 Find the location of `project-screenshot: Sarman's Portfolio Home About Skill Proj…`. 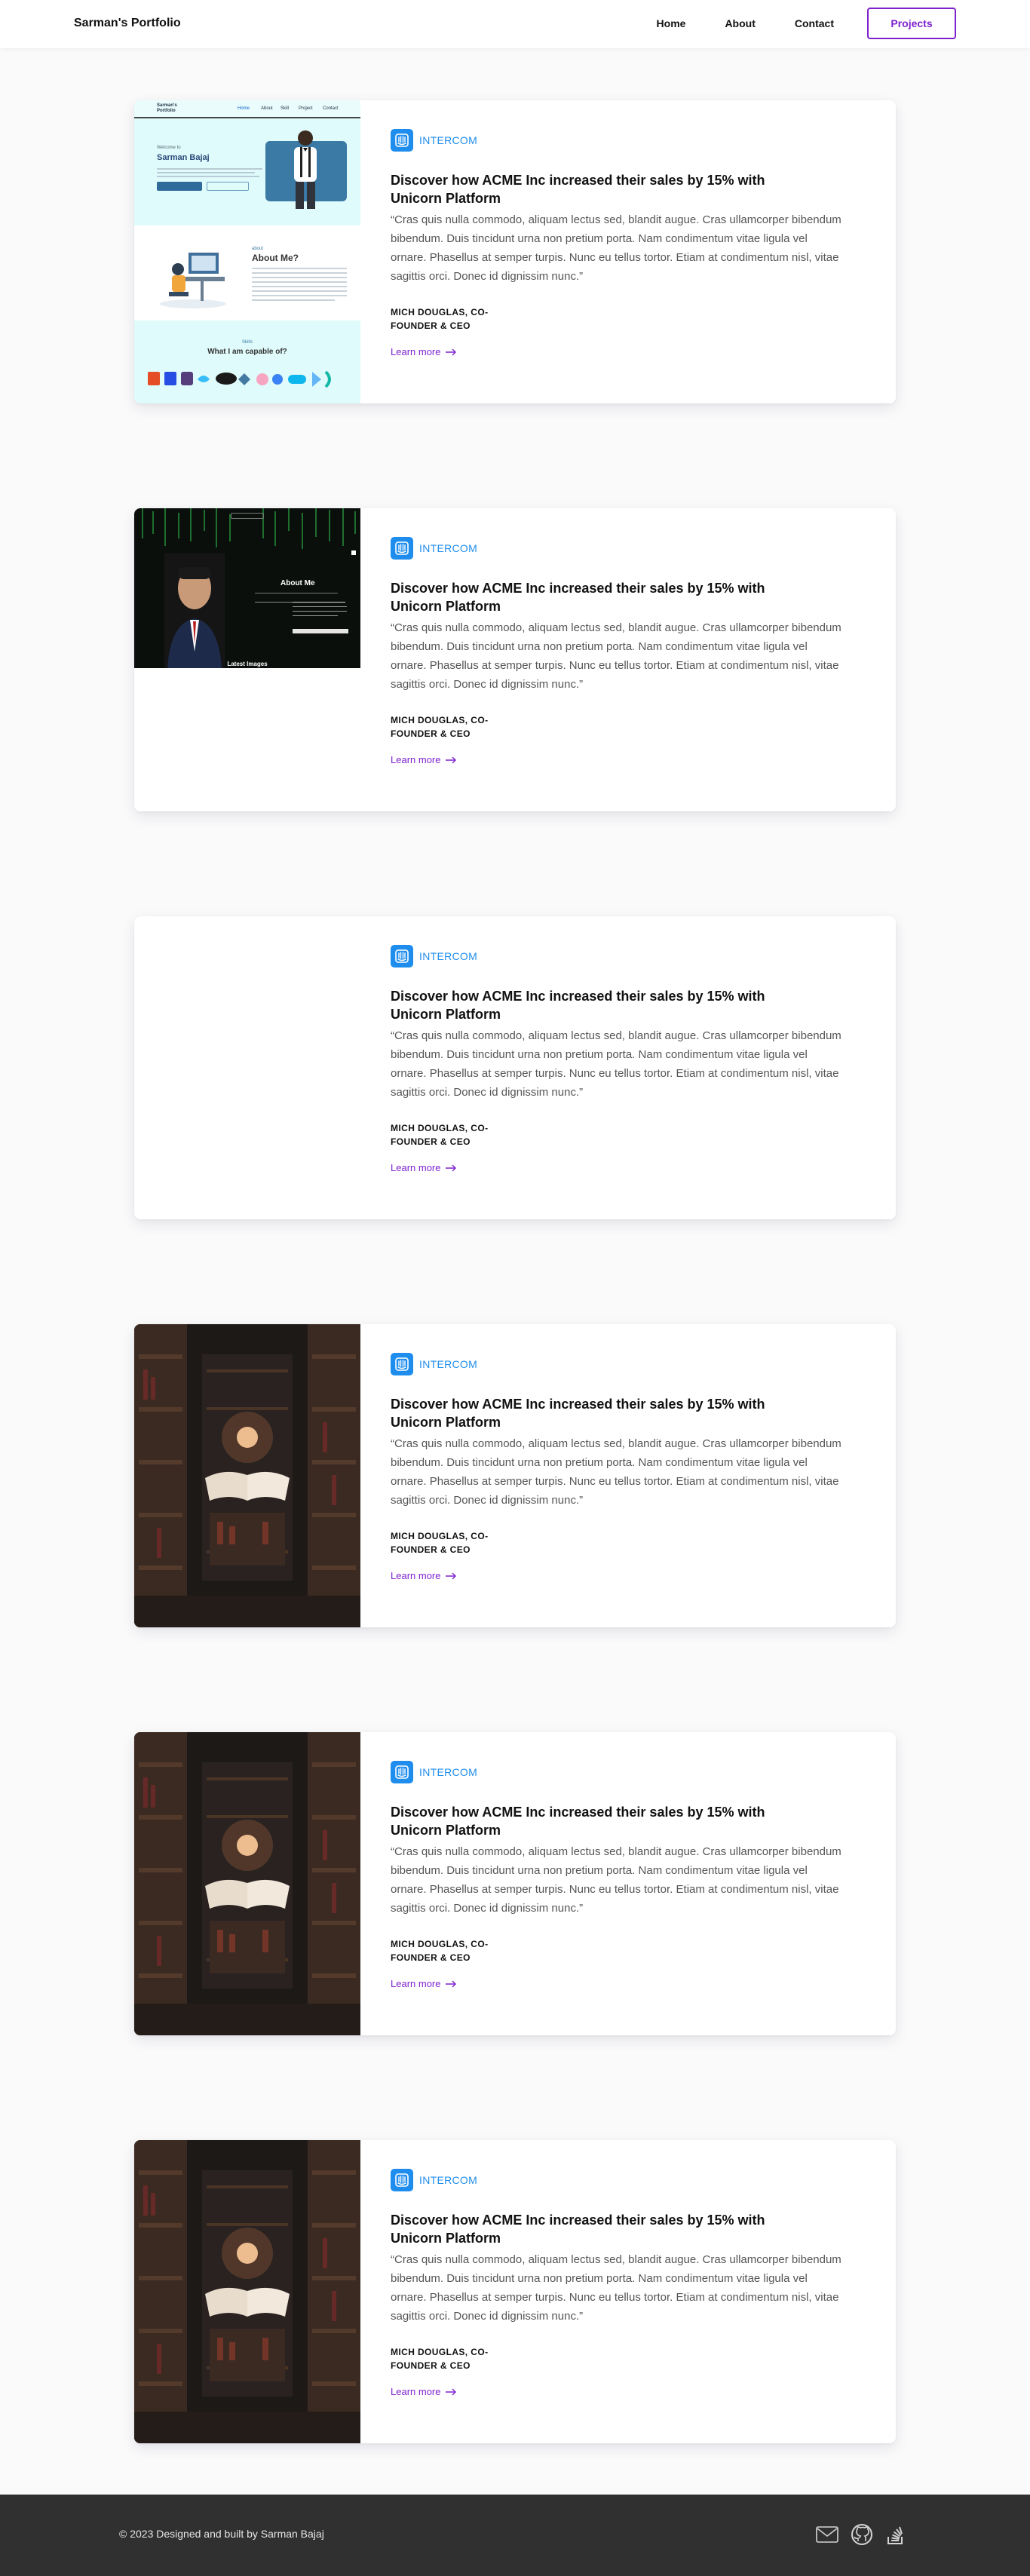

project-screenshot: Sarman's Portfolio Home About Skill Proj… is located at coordinates (247, 251).